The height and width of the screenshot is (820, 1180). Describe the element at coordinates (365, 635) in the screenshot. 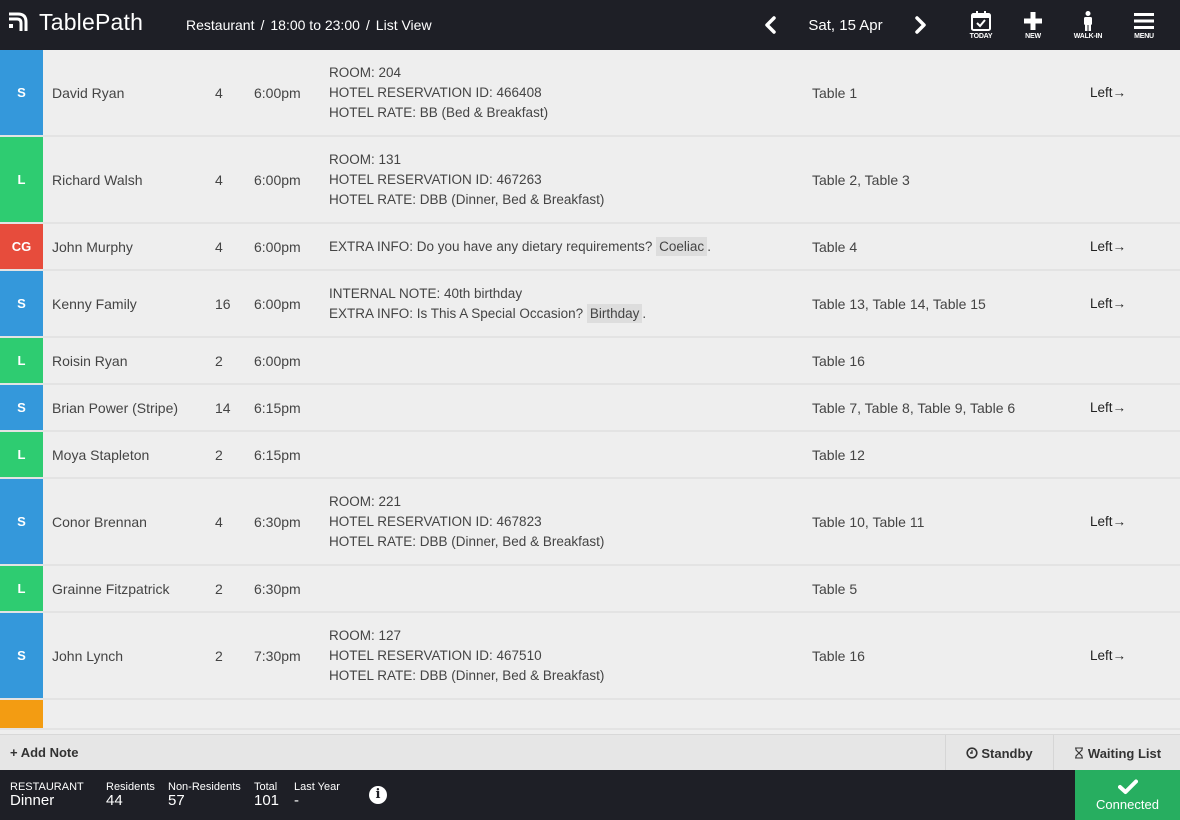

I see `note-text: ROOM: 127` at that location.